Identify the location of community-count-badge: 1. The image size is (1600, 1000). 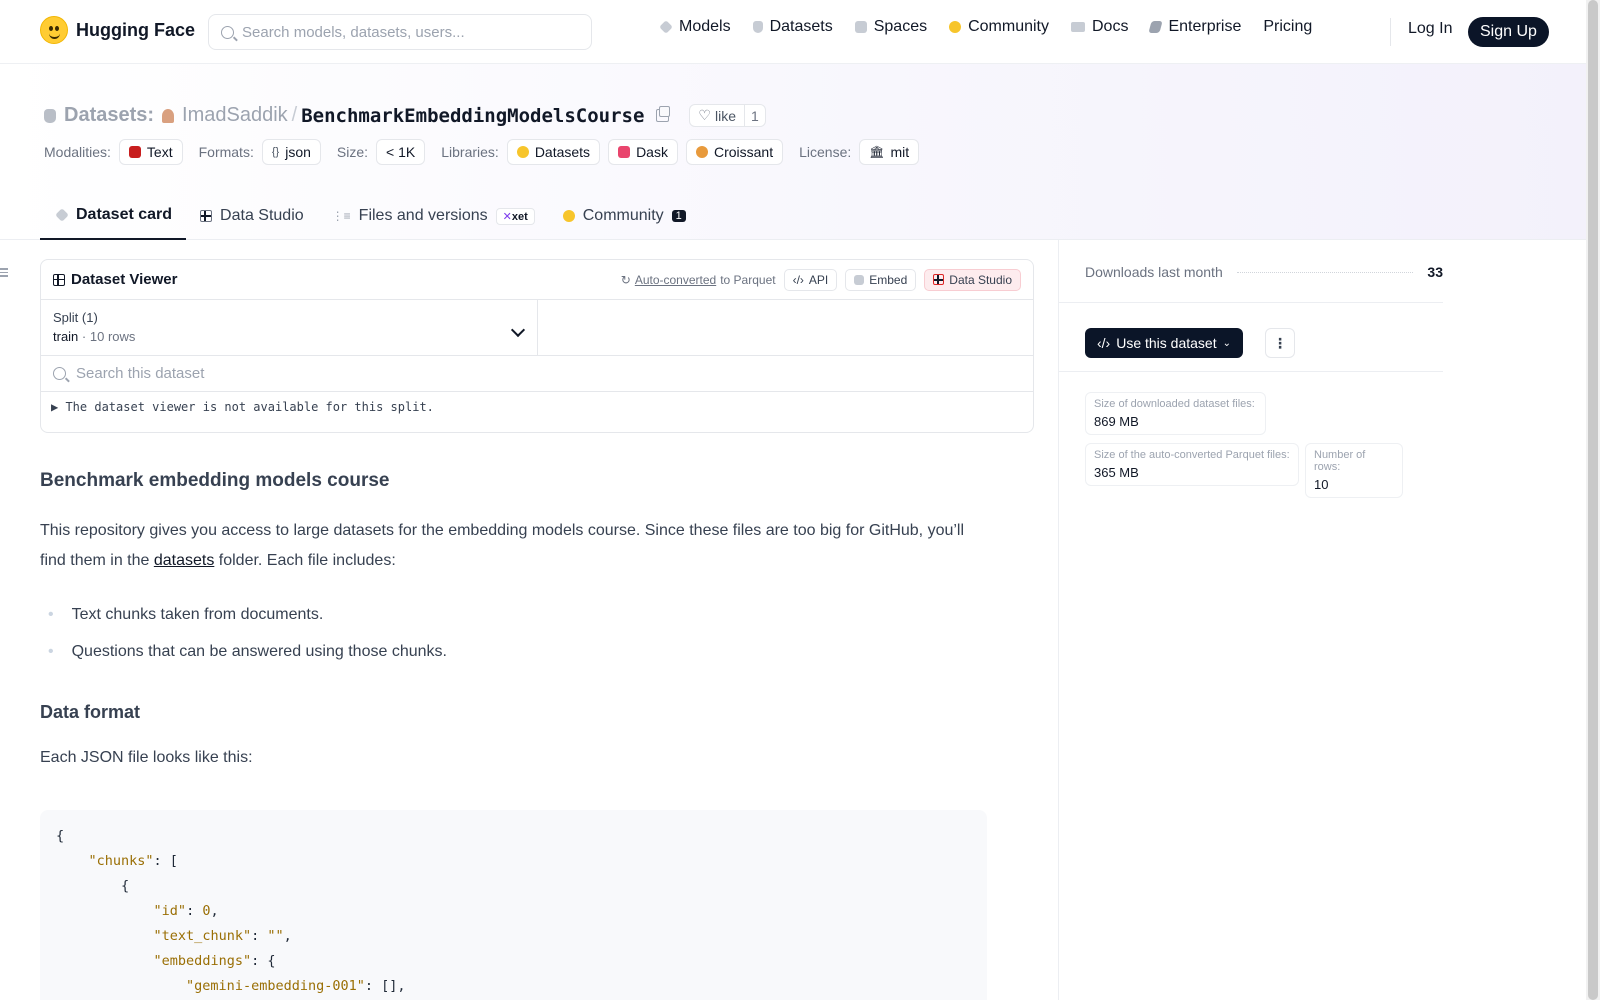
(678, 216).